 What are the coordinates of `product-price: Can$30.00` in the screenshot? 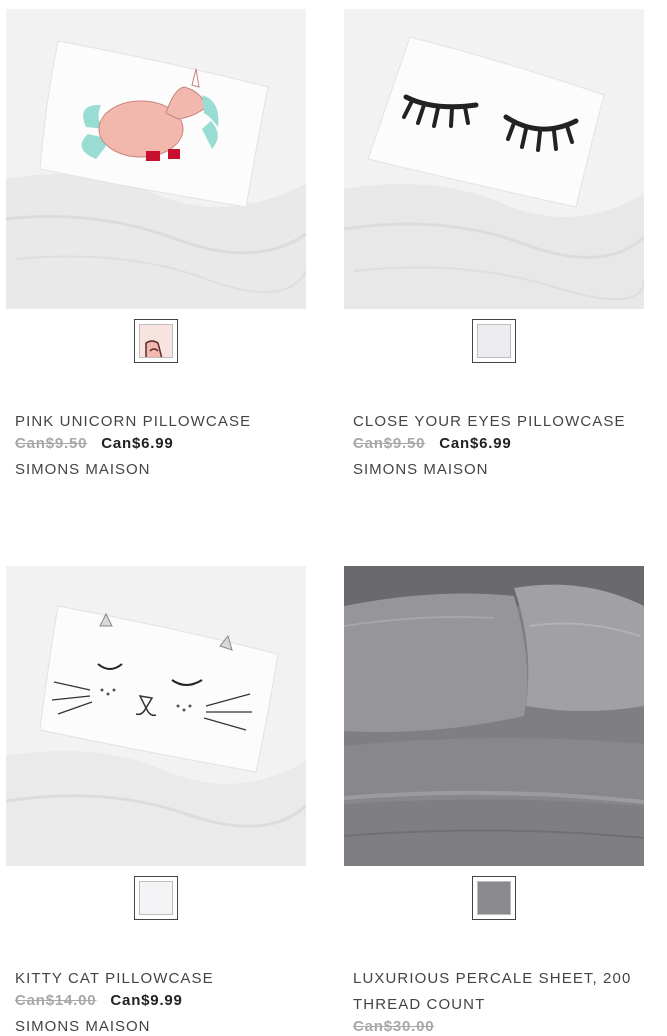 It's located at (400, 1026).